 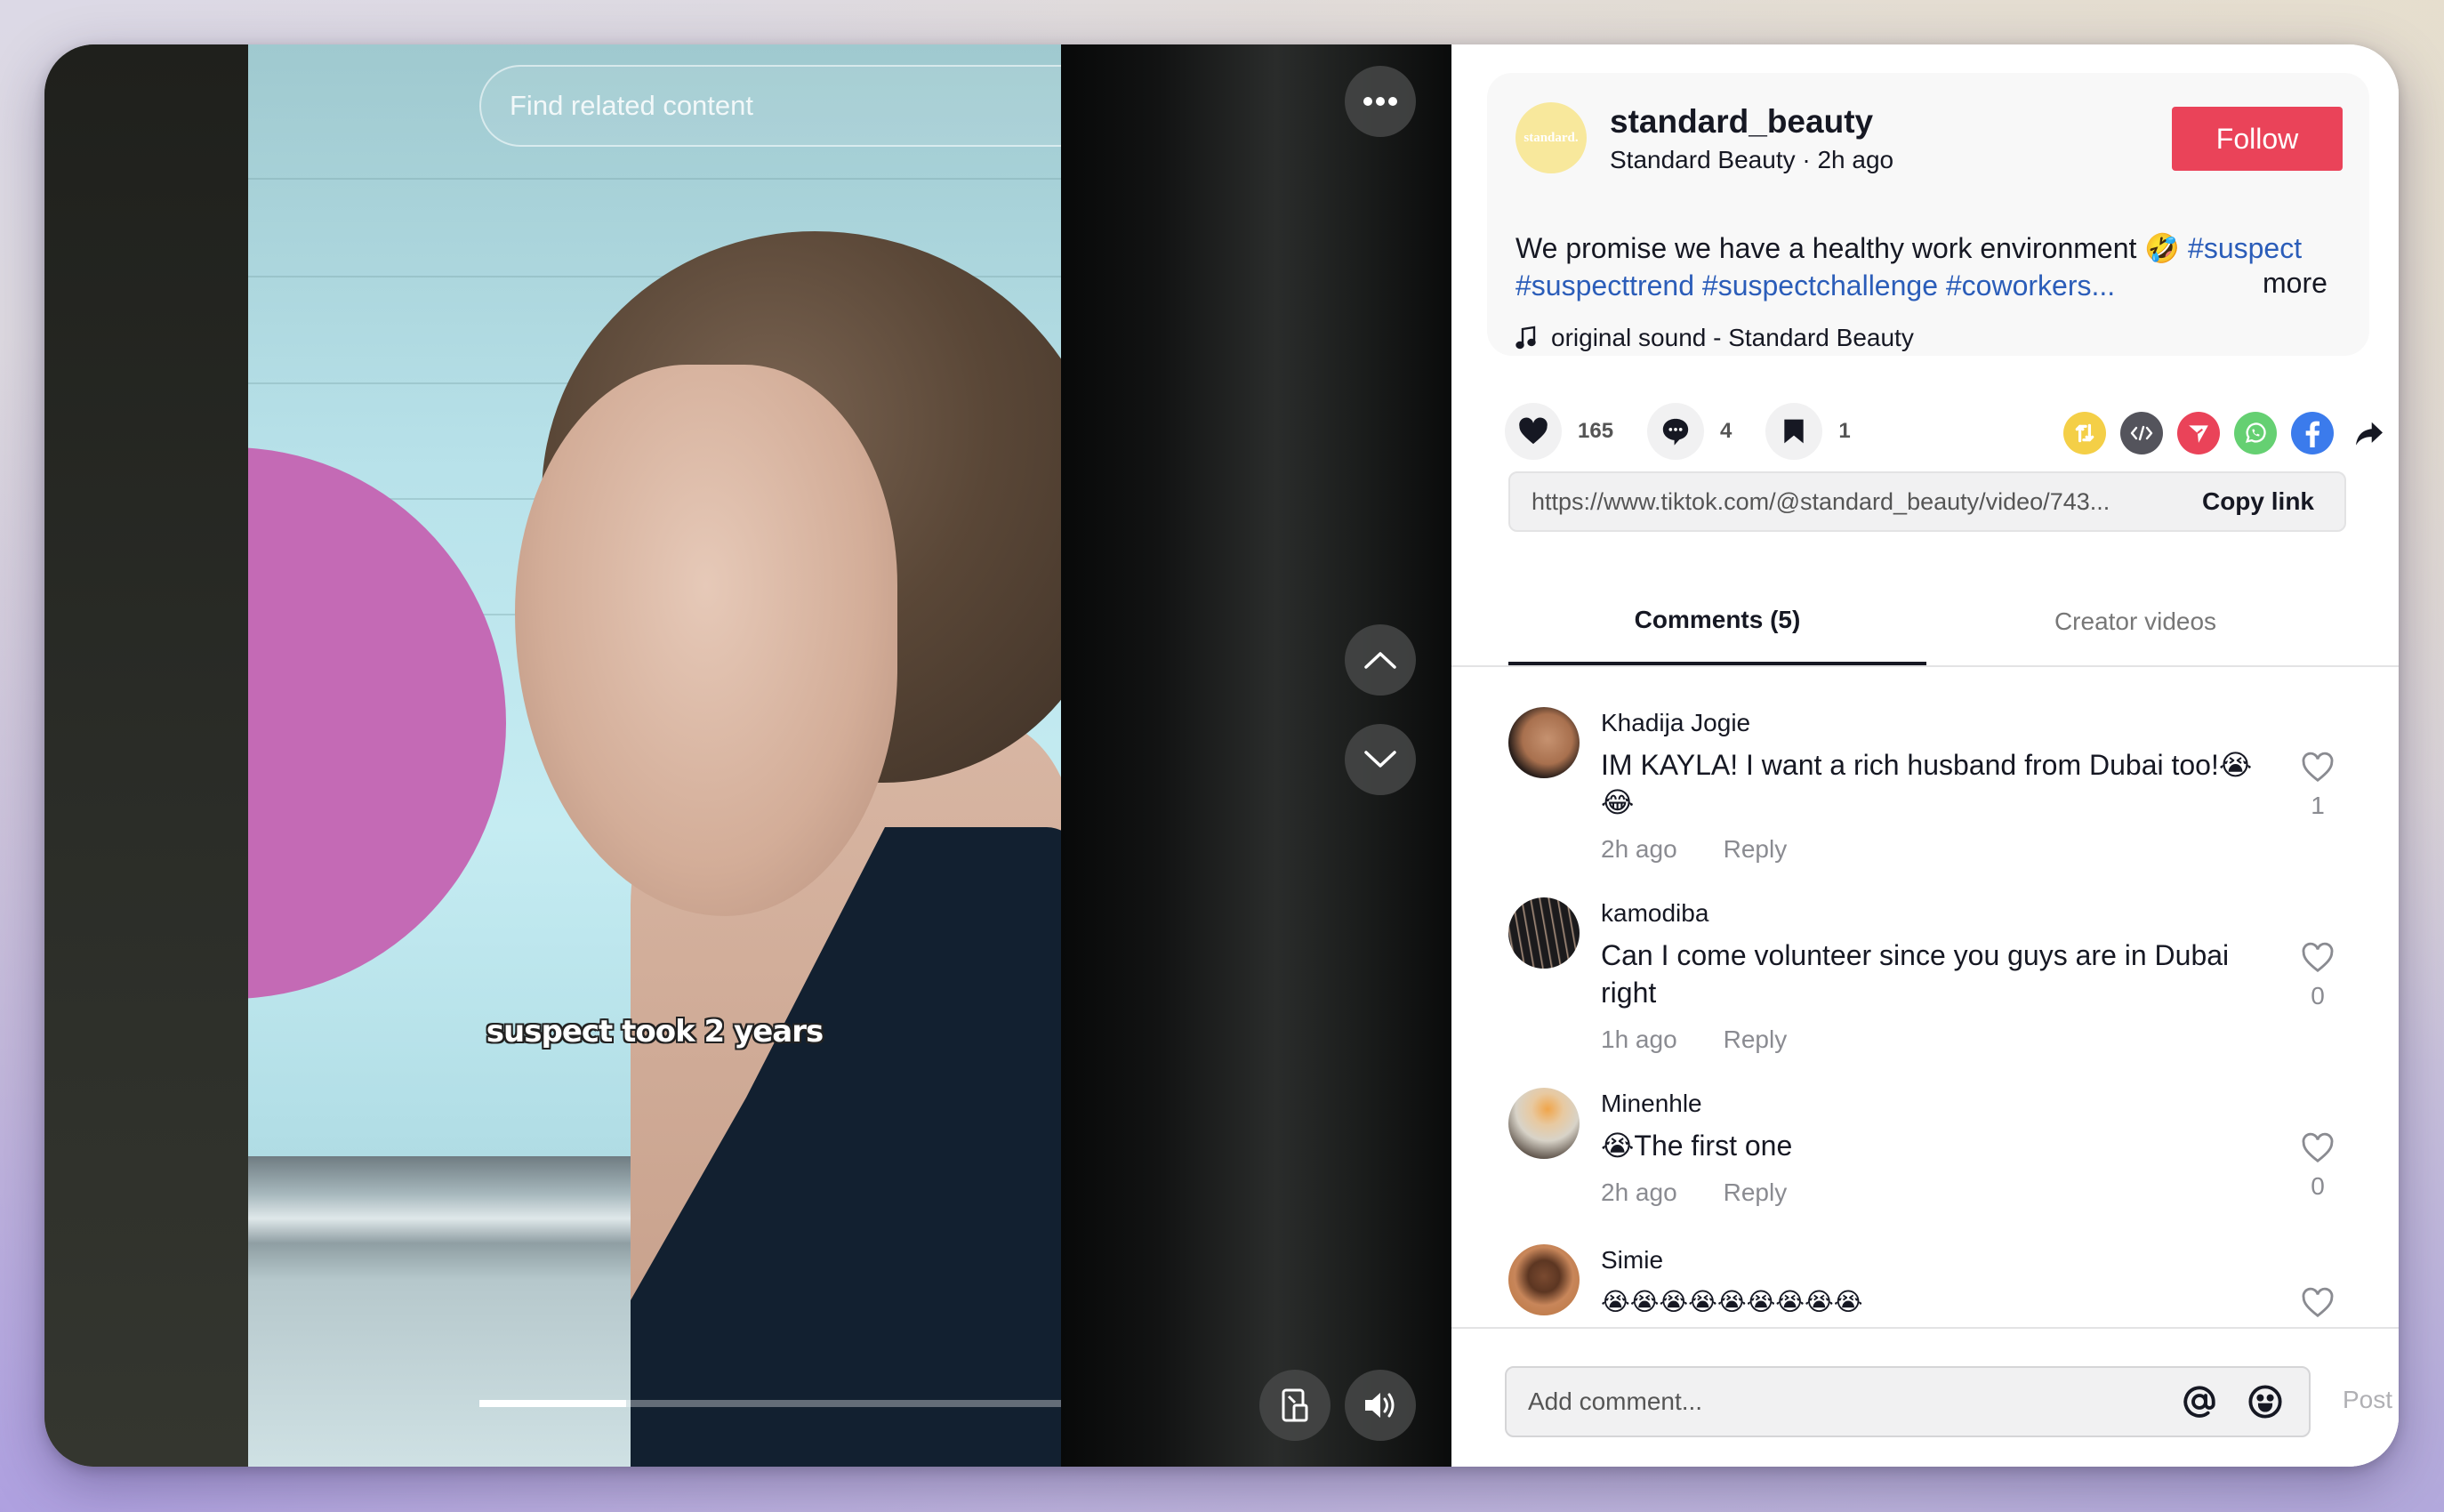 I want to click on whatsapp-icon, so click(x=2255, y=432).